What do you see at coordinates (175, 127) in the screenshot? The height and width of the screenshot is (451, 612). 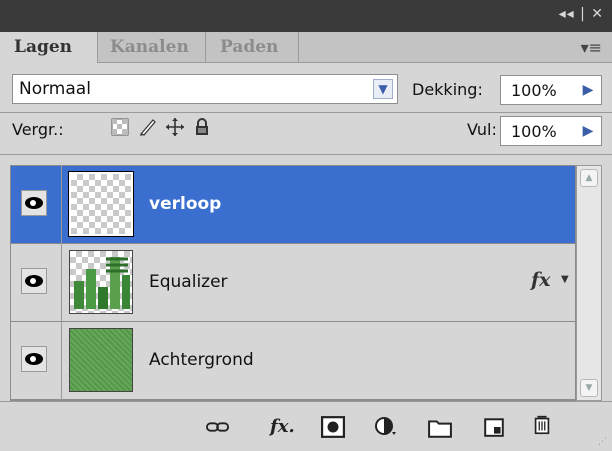 I see `lock-position-icon` at bounding box center [175, 127].